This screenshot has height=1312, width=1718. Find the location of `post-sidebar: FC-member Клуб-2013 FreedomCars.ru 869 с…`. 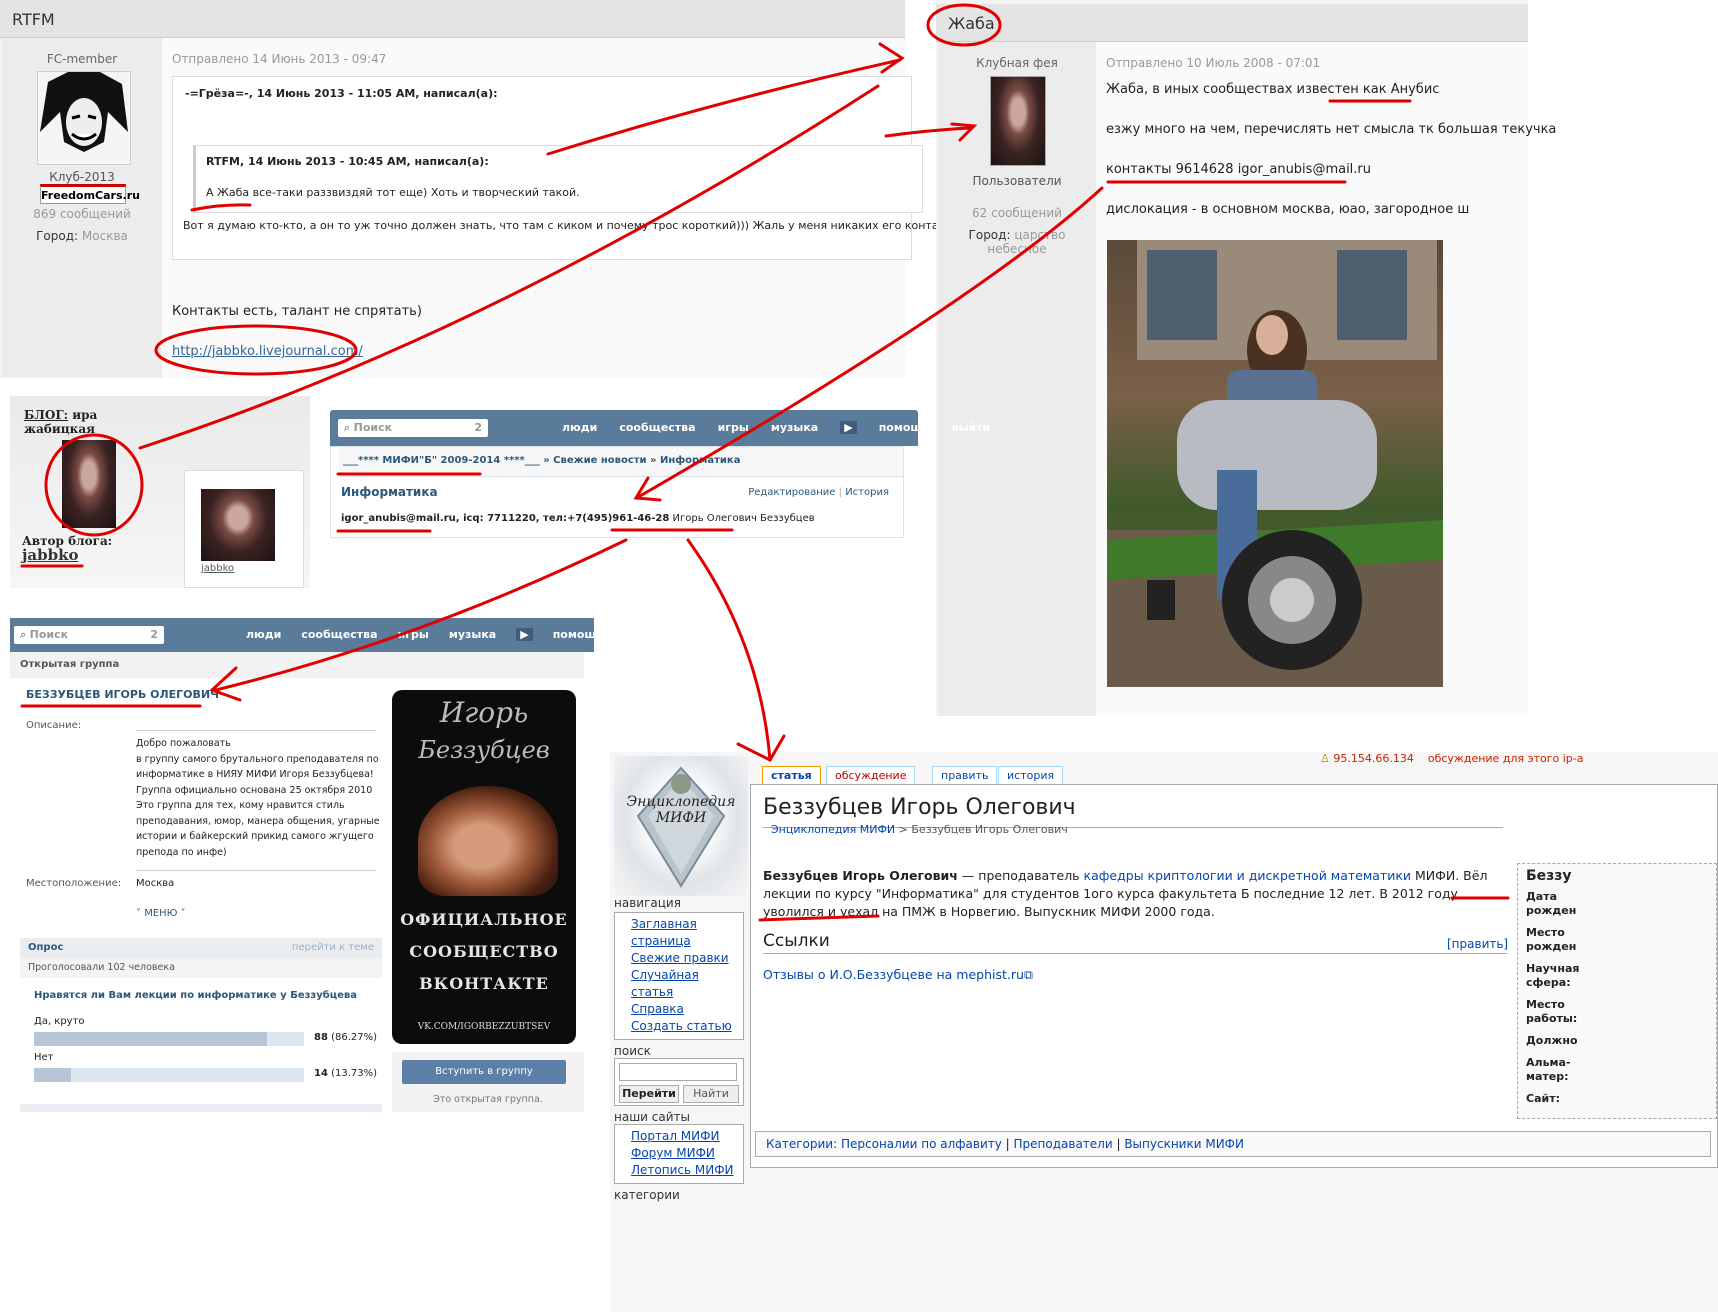

post-sidebar: FC-member Клуб-2013 FreedomCars.ru 869 с… is located at coordinates (82, 208).